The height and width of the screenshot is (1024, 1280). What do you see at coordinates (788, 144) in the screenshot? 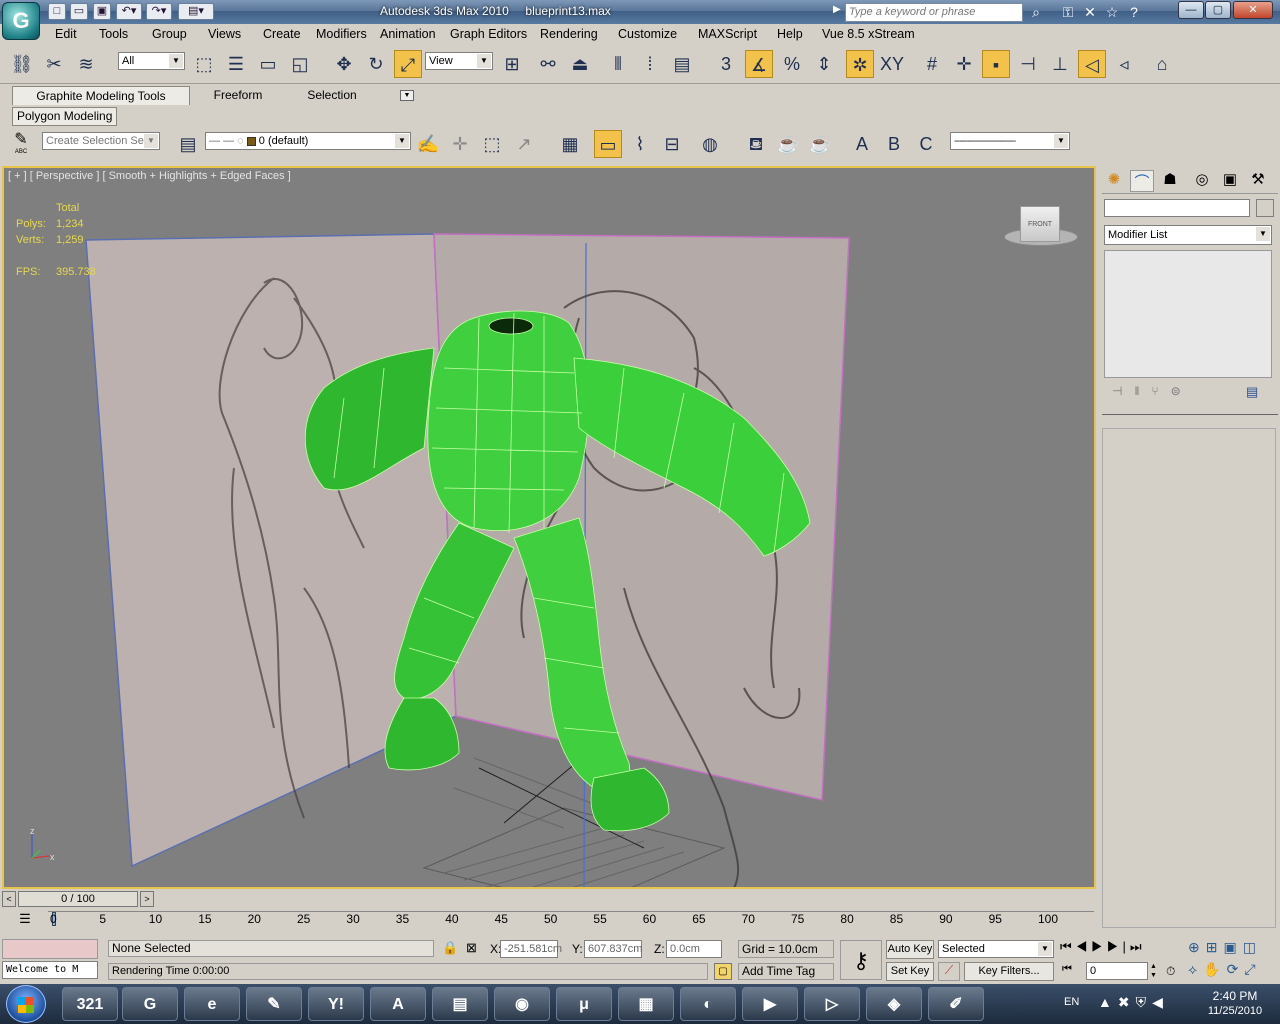
I see `render-production-icon: ☕` at bounding box center [788, 144].